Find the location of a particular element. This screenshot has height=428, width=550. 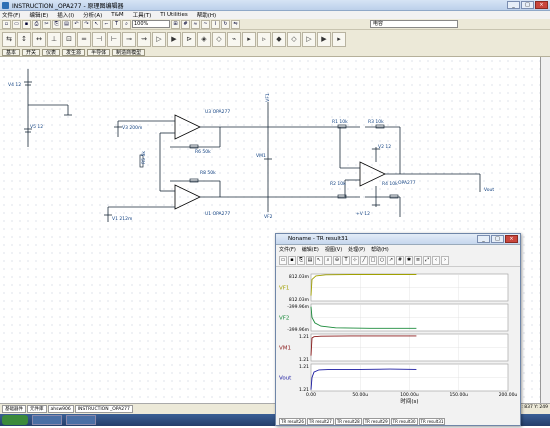

sim-result-tab-30: TR result30 is located at coordinates (404, 421).